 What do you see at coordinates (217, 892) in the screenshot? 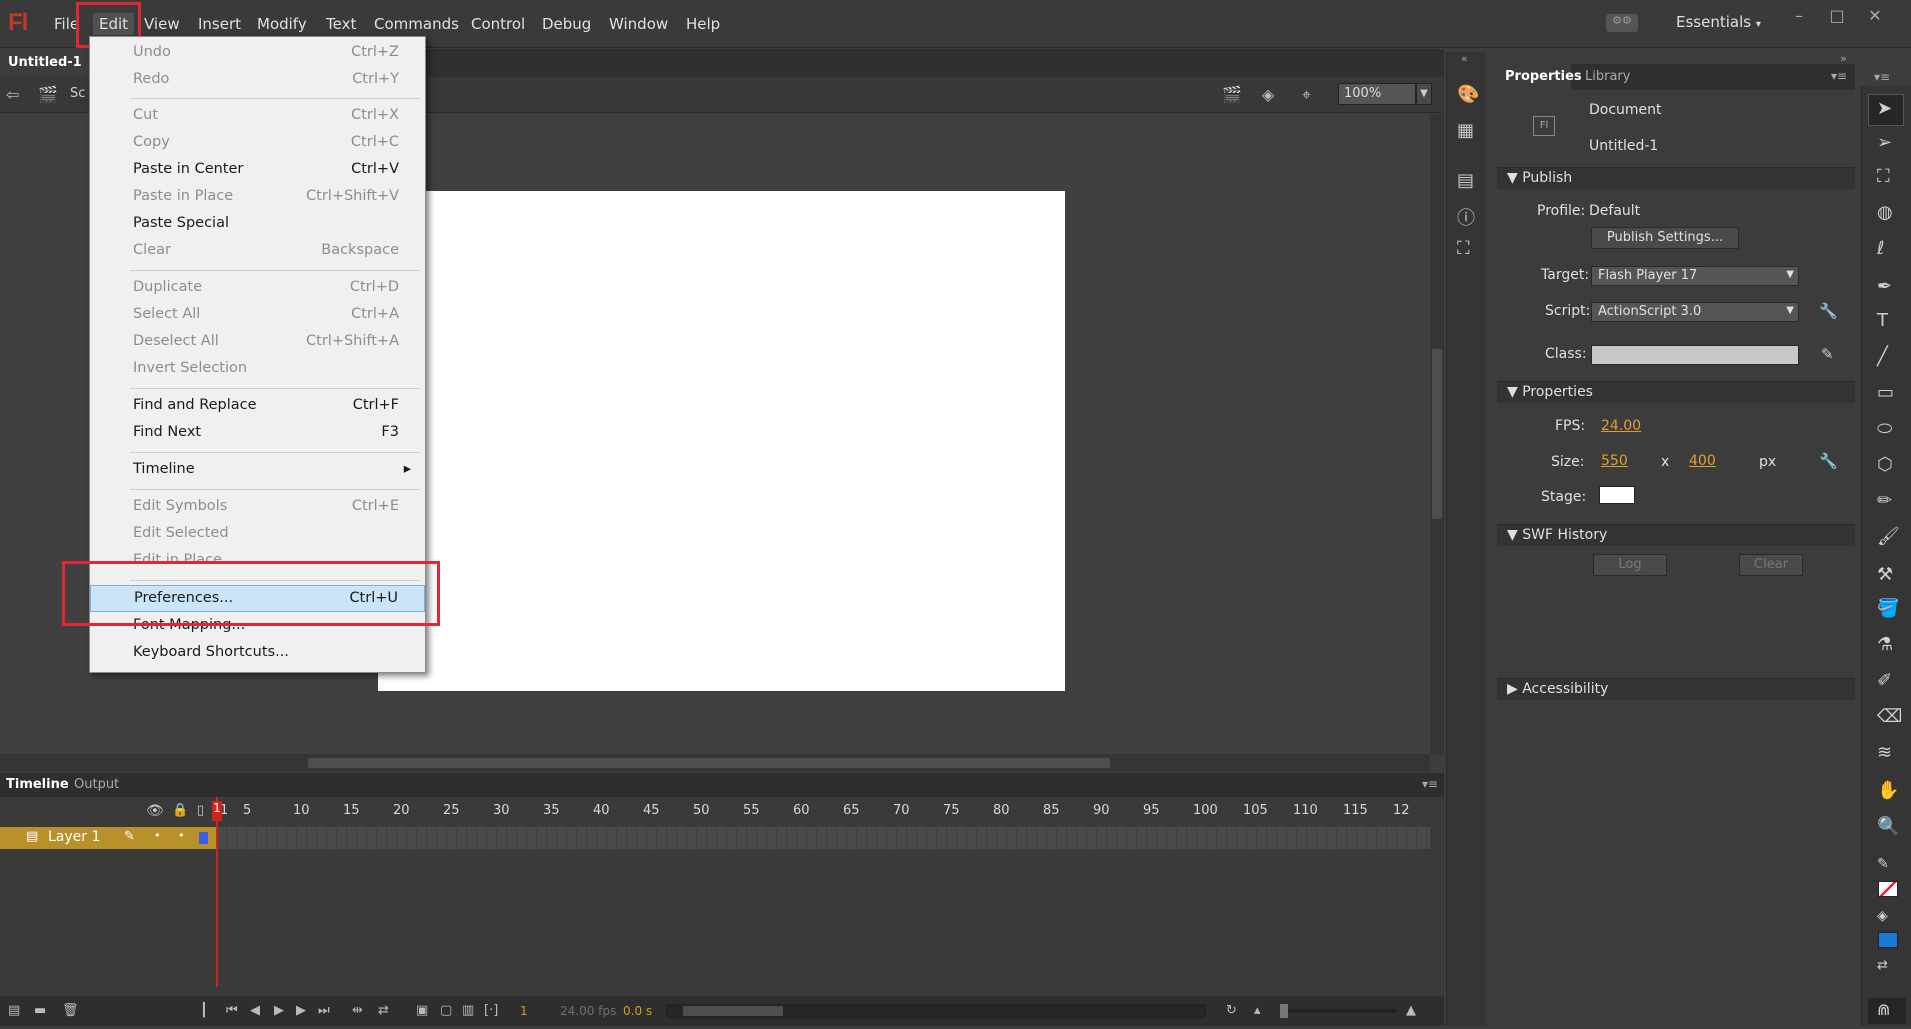
I see `playhead` at bounding box center [217, 892].